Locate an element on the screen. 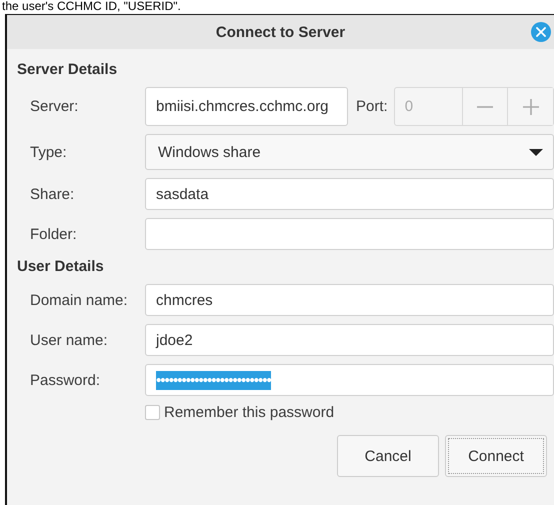 This screenshot has width=554, height=505. port-label: Port: is located at coordinates (372, 106).